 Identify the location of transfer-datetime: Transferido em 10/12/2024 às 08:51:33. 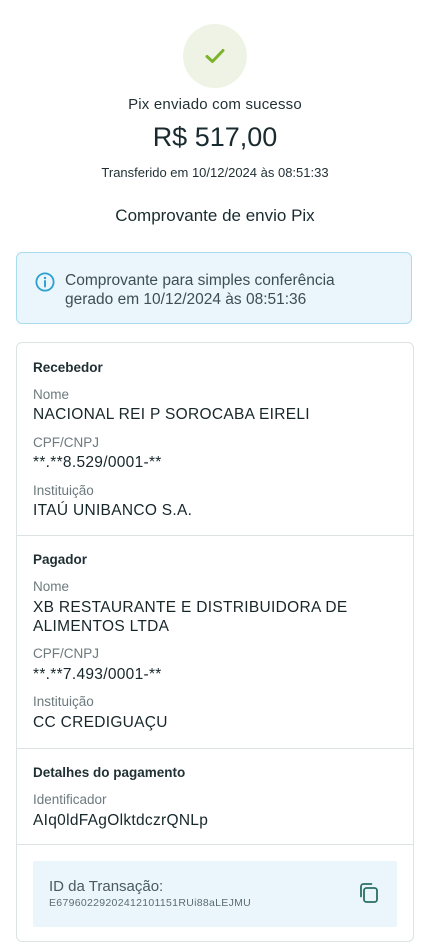
(215, 172).